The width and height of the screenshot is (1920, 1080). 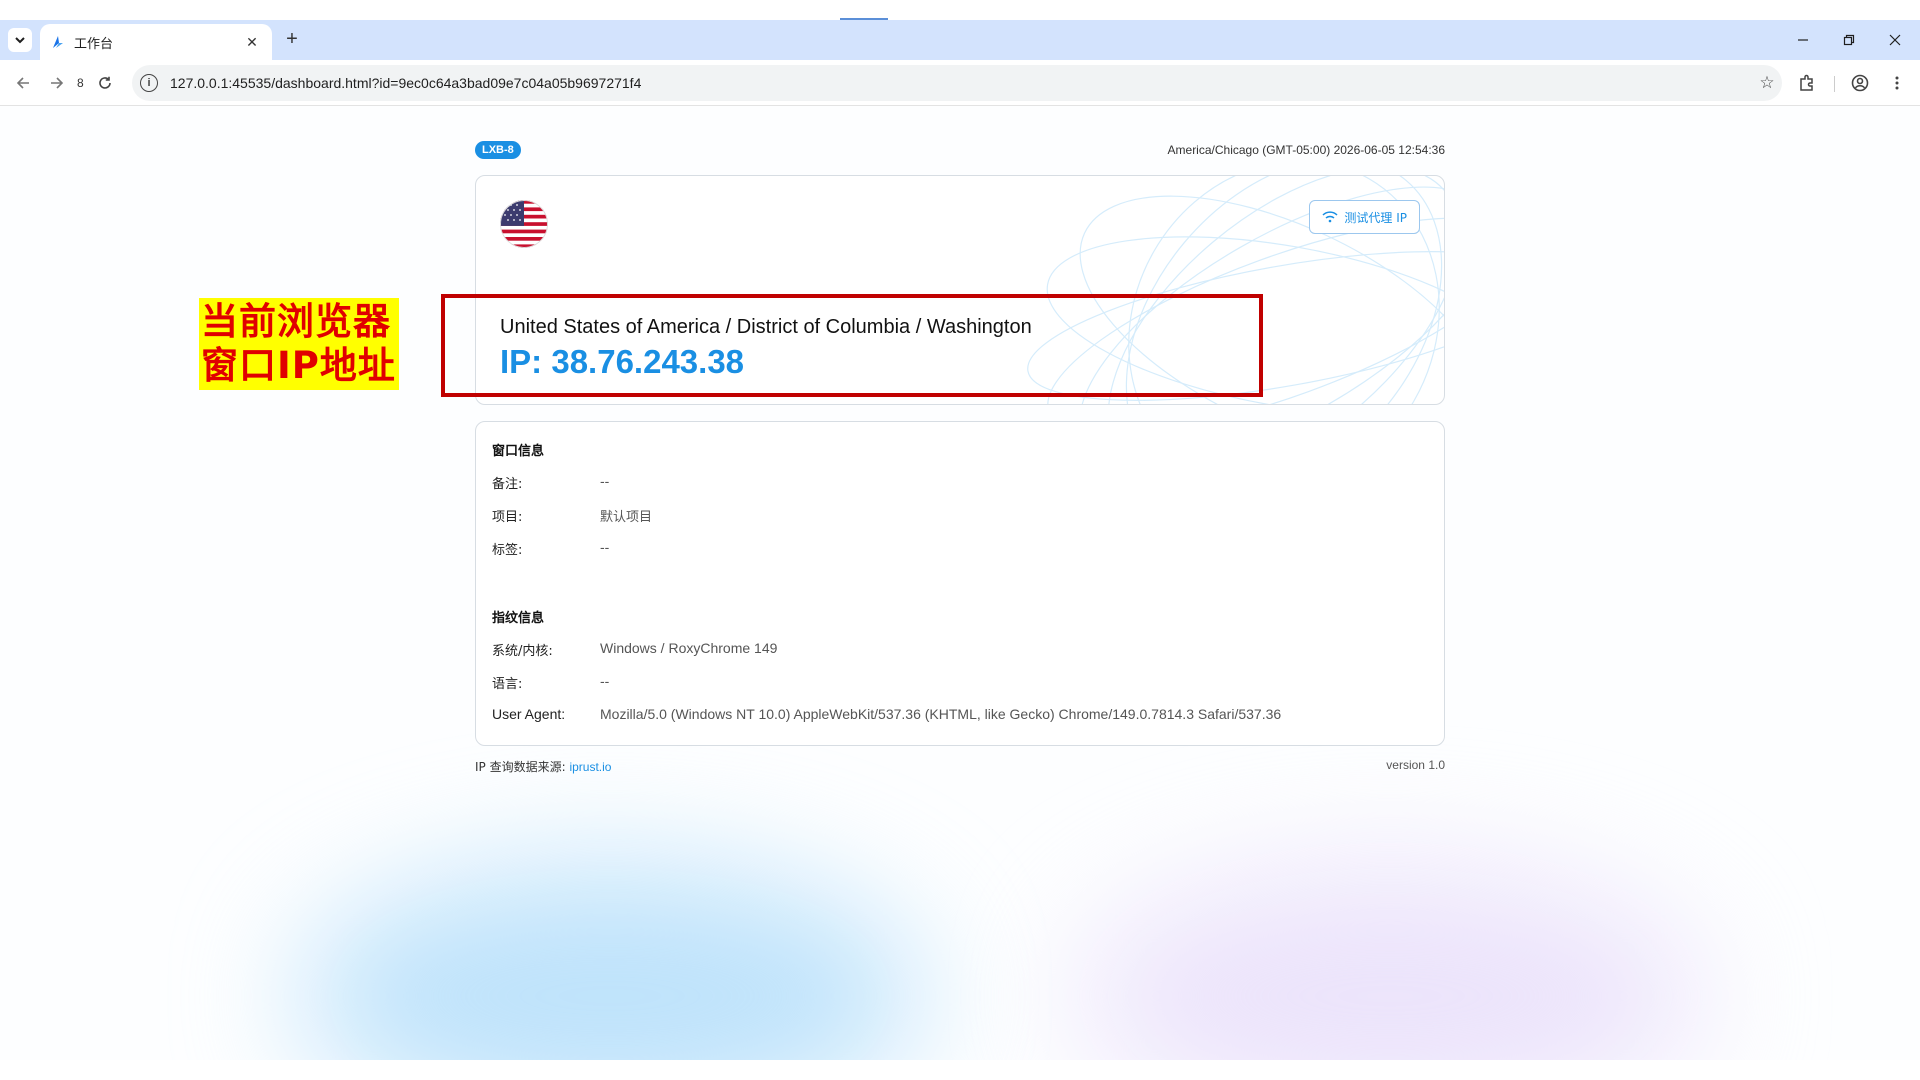 What do you see at coordinates (156, 42) in the screenshot?
I see `active-tab: 工作台 ✕` at bounding box center [156, 42].